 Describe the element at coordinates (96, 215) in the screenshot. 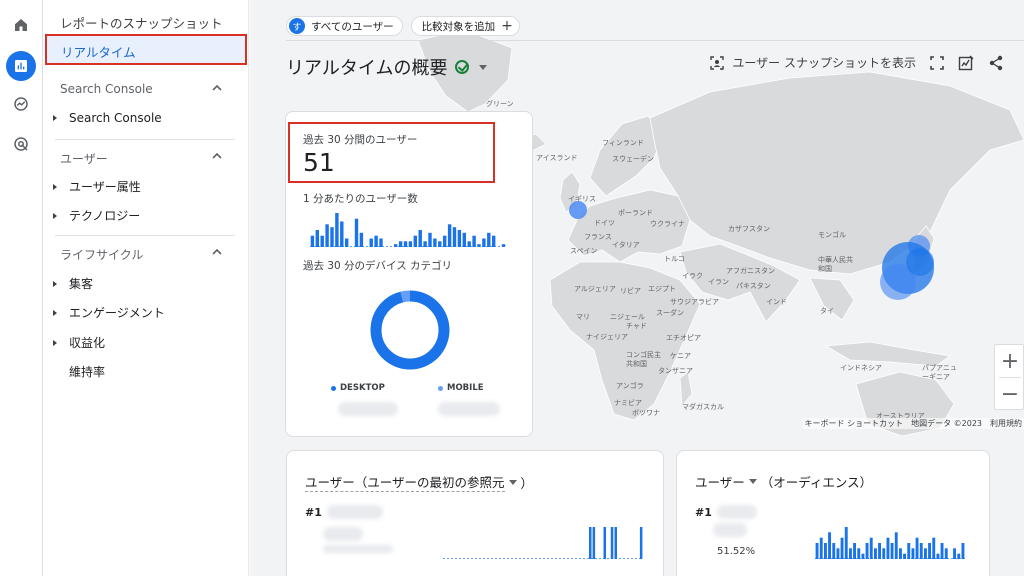

I see `sidebar-item-technology: テクノロジー` at that location.